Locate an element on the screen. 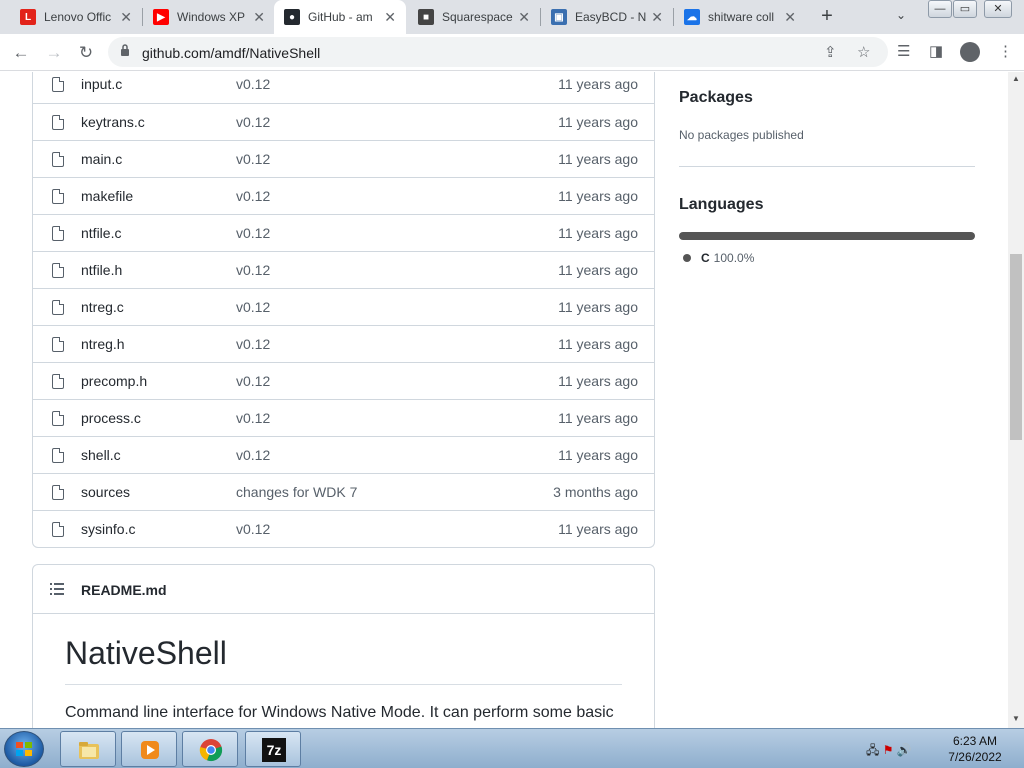 This screenshot has width=1024, height=768. language-item: C 100.0% is located at coordinates (716, 258).